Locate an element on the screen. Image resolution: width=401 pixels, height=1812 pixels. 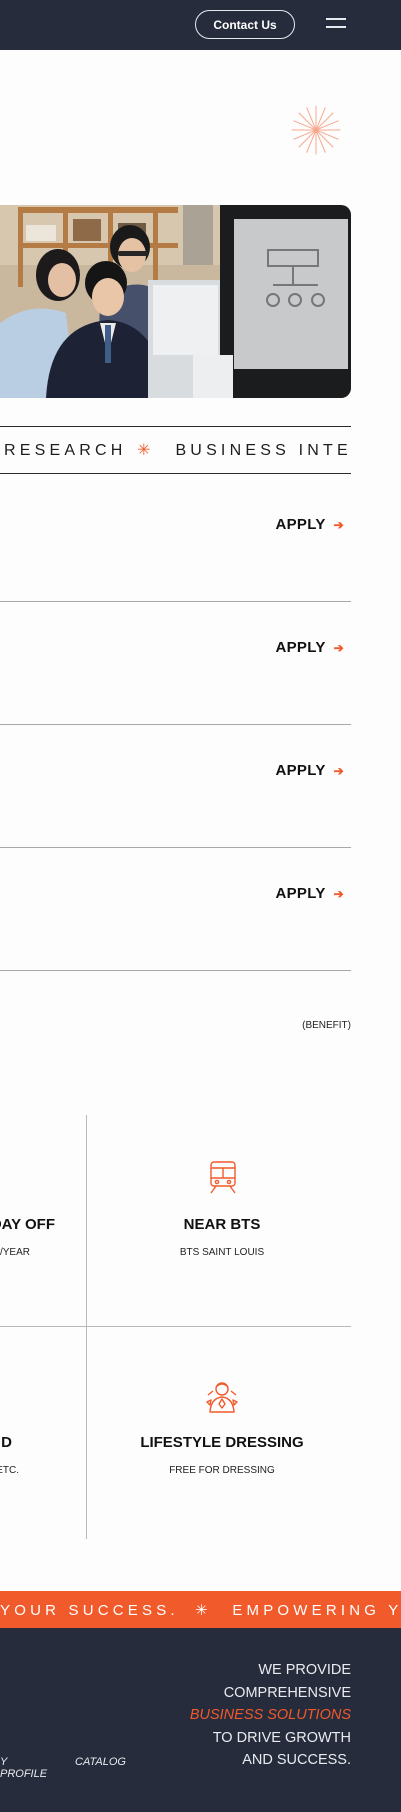
ticker-segment: BUSINESS INTEL is located at coordinates (263, 450).